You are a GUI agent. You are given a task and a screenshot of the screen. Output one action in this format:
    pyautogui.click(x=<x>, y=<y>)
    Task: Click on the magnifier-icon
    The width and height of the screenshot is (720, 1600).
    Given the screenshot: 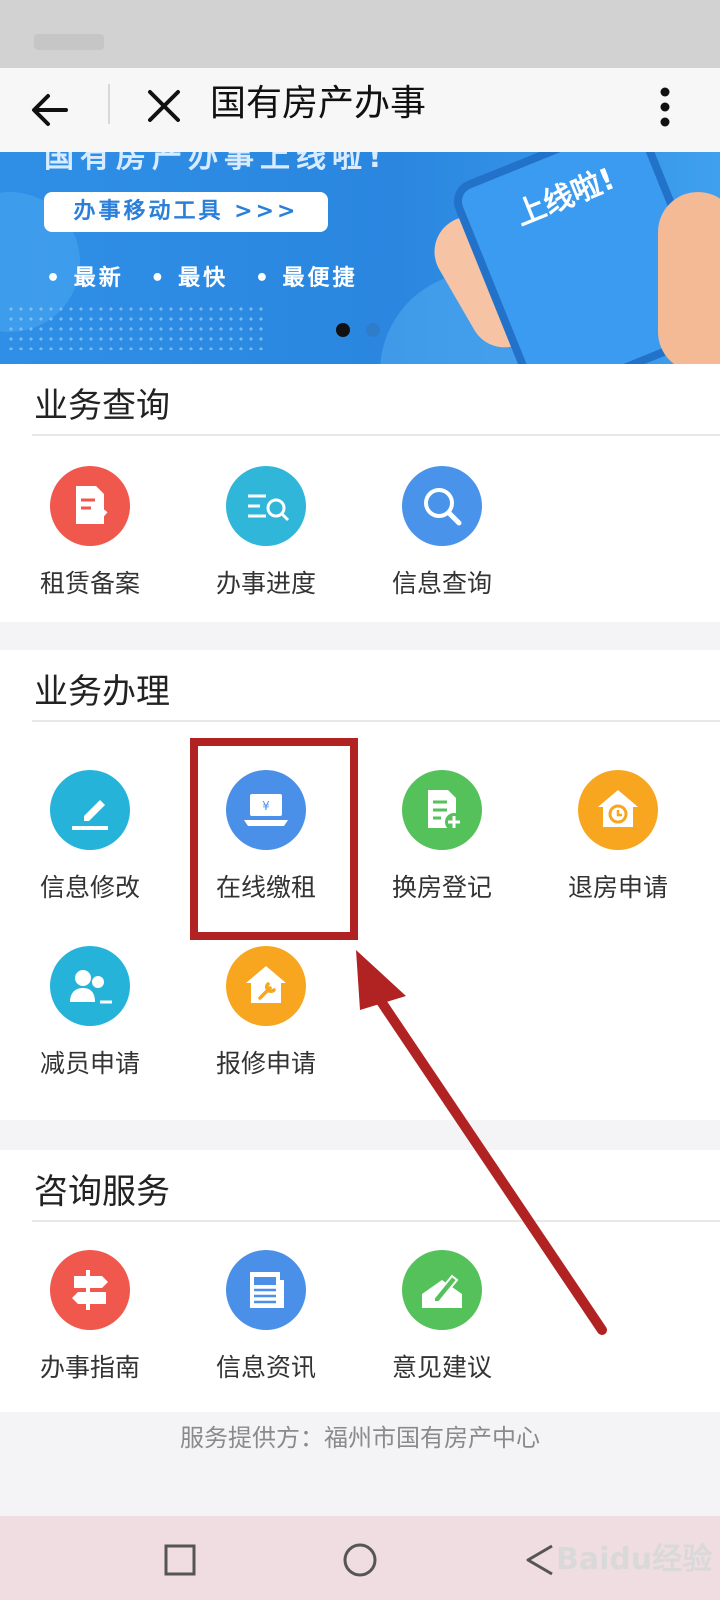 What is the action you would take?
    pyautogui.click(x=442, y=506)
    